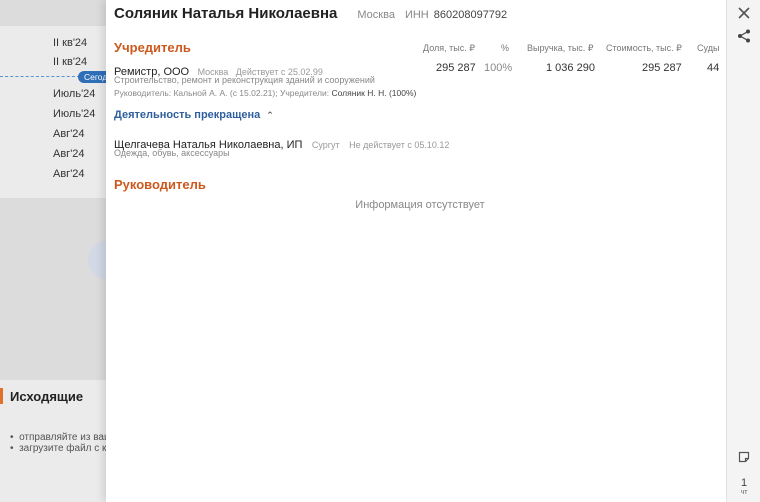  I want to click on column-share: Доля, тыс. ₽, so click(449, 48).